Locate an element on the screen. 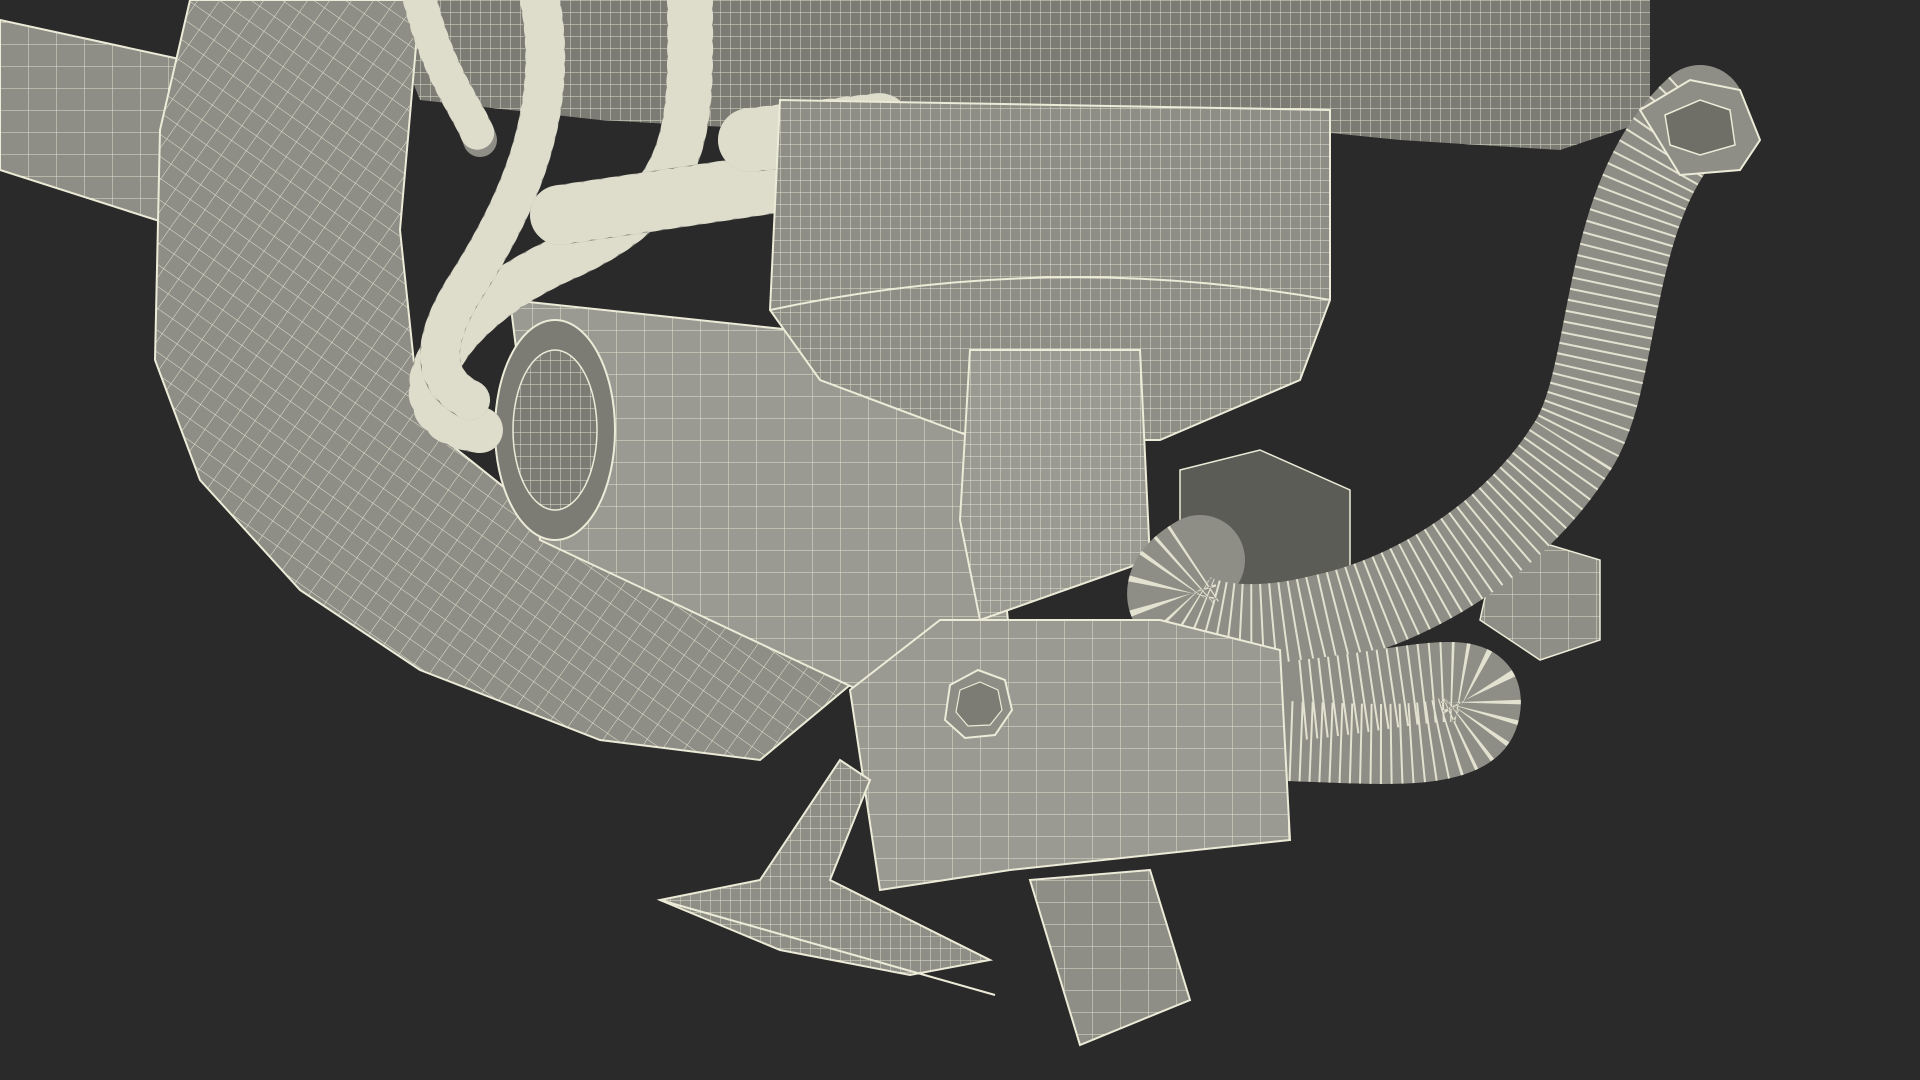  drive-coupling is located at coordinates (1055, 485).